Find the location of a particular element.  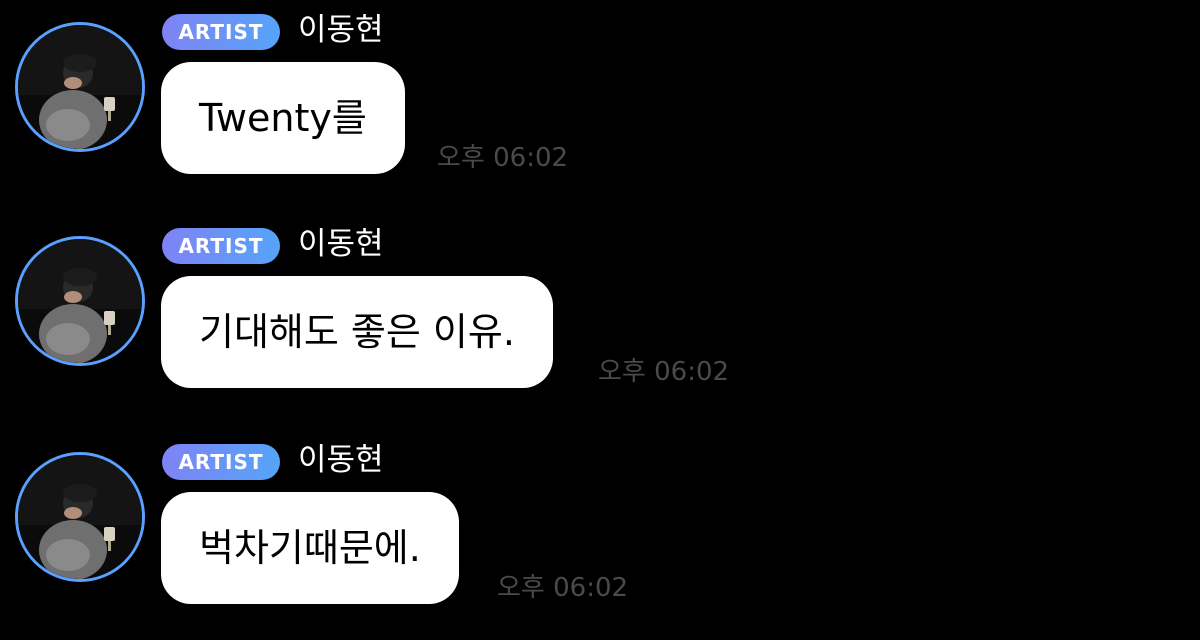

message-bubble: 기대해도 좋은 이유. is located at coordinates (357, 332).